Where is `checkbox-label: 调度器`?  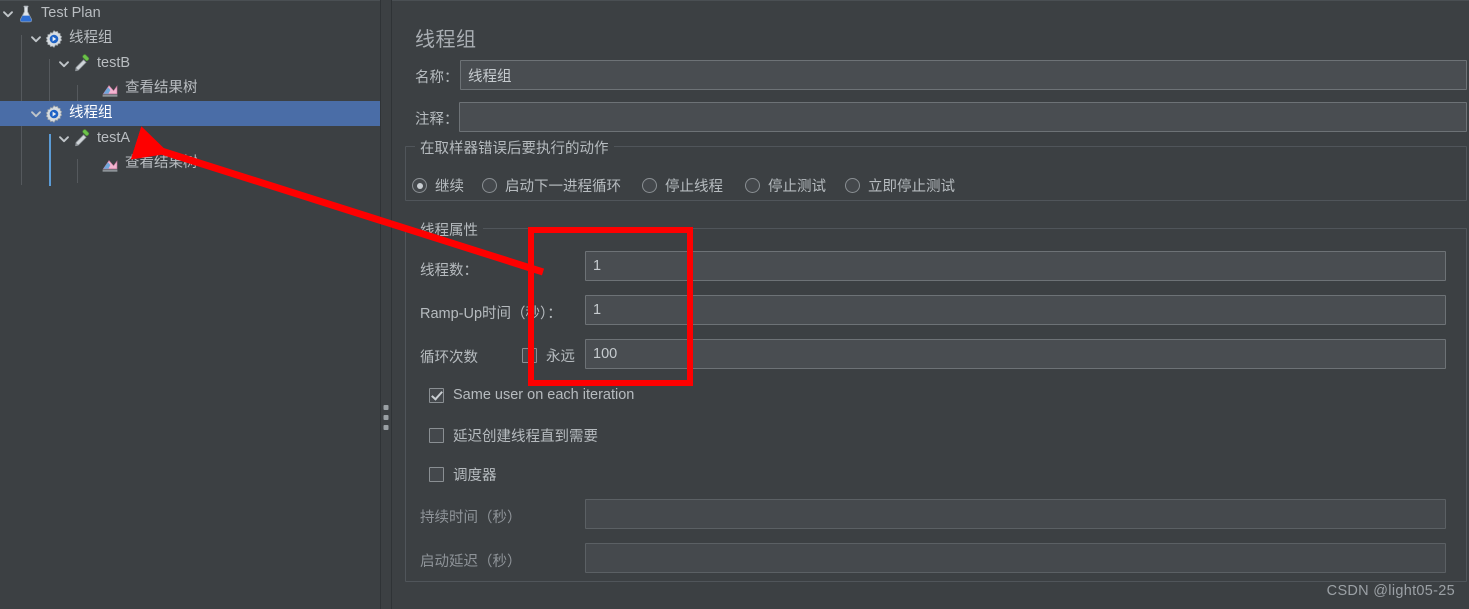 checkbox-label: 调度器 is located at coordinates (475, 476).